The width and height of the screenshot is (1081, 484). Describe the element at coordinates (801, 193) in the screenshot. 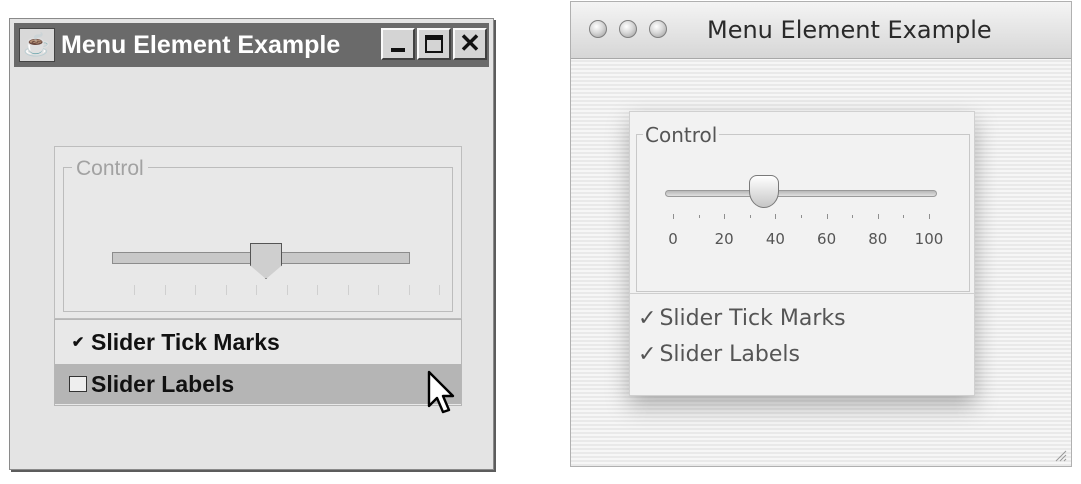

I see `slider-track` at that location.